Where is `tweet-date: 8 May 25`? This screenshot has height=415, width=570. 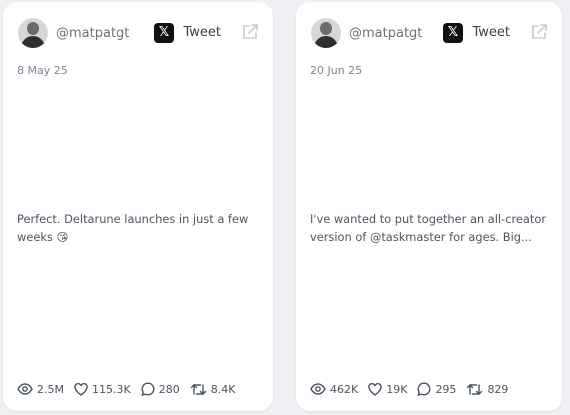 tweet-date: 8 May 25 is located at coordinates (42, 70).